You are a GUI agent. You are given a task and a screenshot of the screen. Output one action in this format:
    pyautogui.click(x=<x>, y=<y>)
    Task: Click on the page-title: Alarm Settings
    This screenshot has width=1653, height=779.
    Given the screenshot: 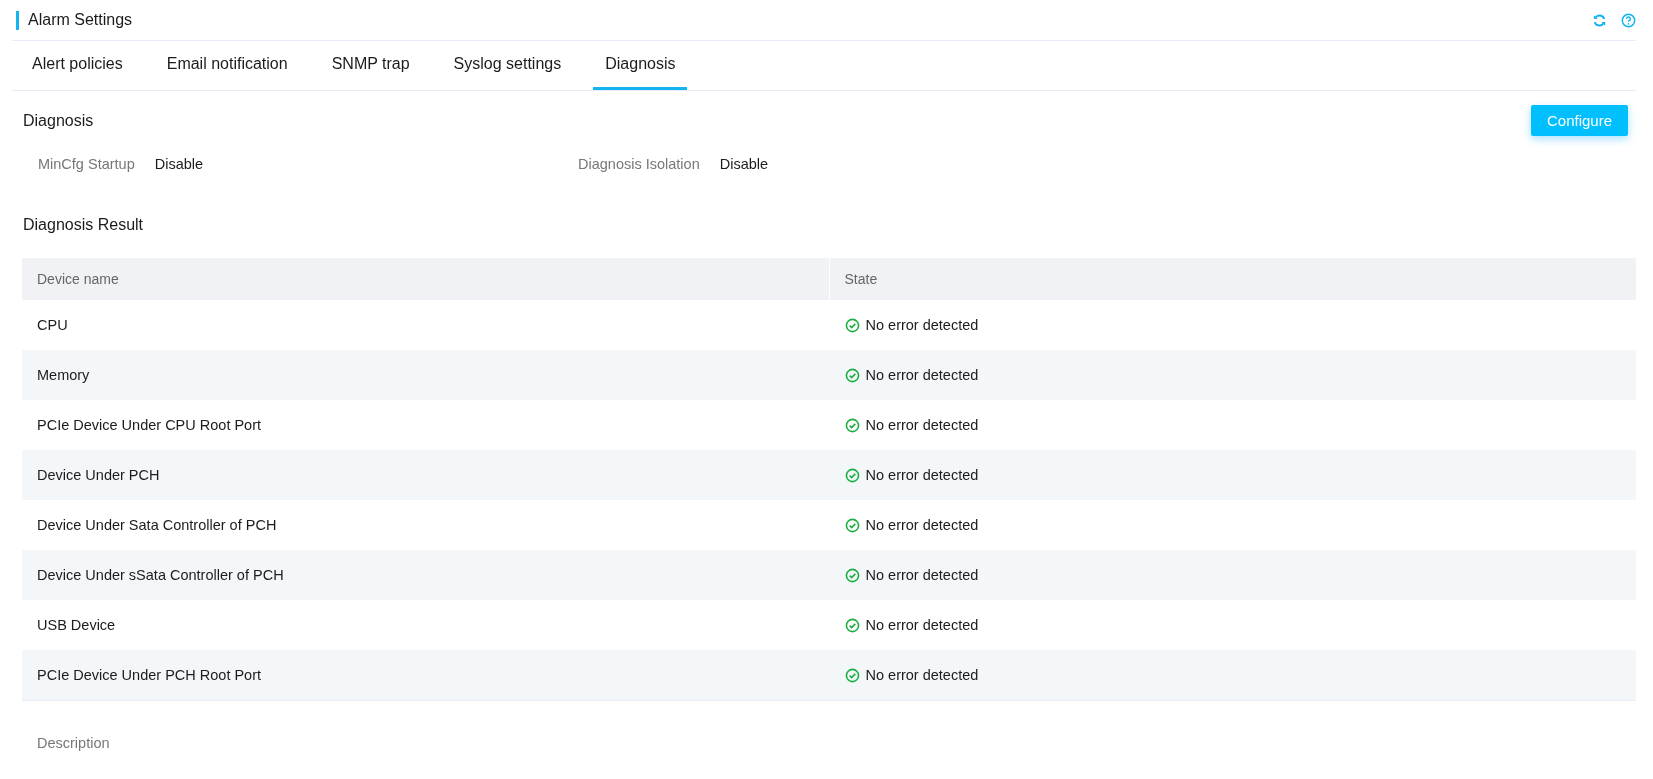 What is the action you would take?
    pyautogui.click(x=80, y=20)
    